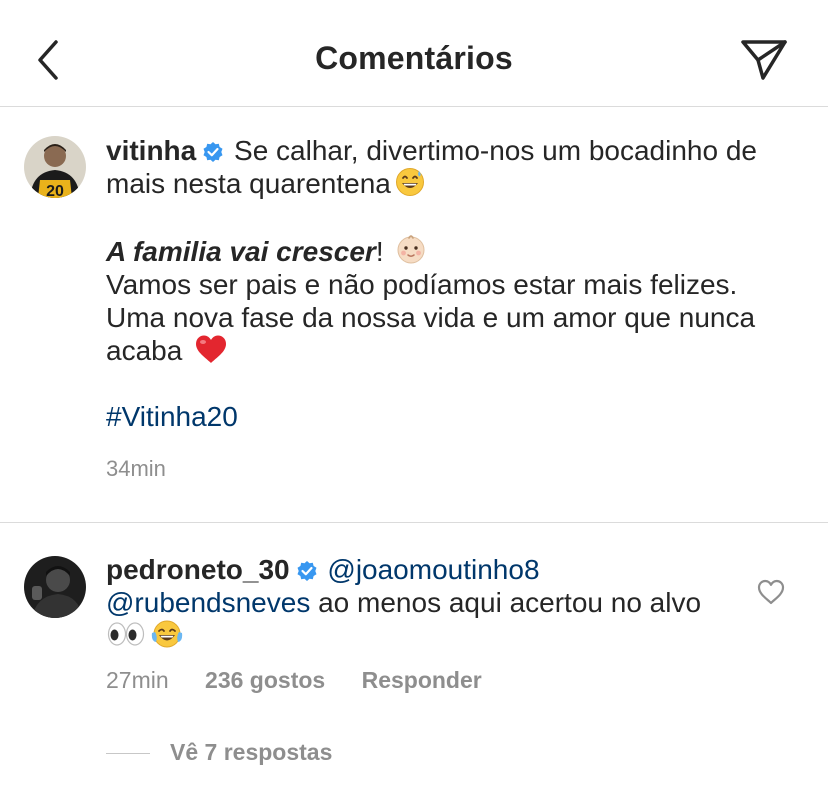 This screenshot has width=828, height=789. Describe the element at coordinates (251, 752) in the screenshot. I see `view-replies-label: Vê 7 respostas` at that location.